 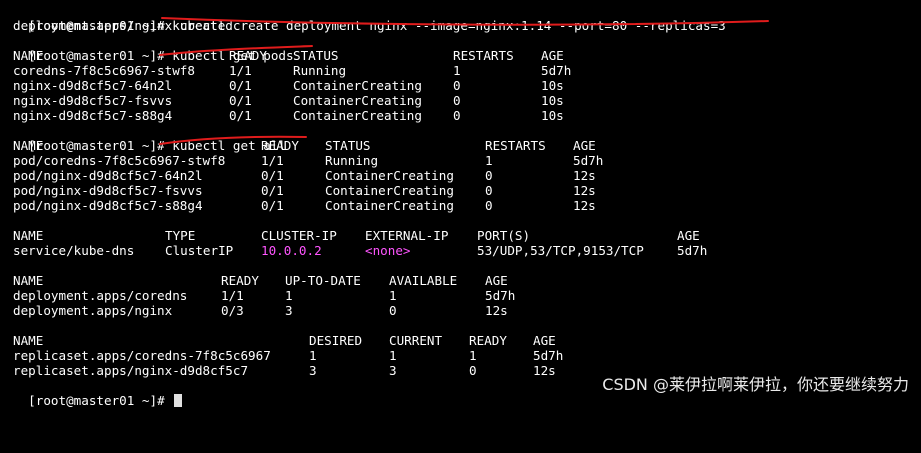 I want to click on column-header: PORT(S), so click(x=504, y=235).